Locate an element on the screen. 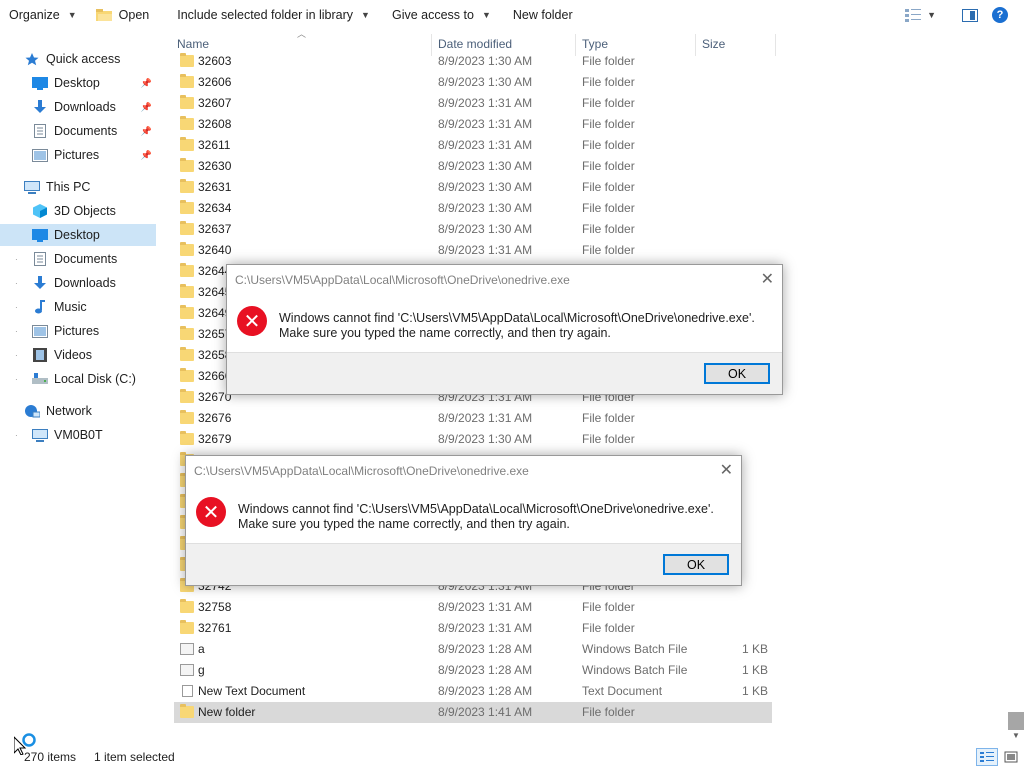 This screenshot has height=768, width=1024. nav-label: This PC is located at coordinates (68, 187).